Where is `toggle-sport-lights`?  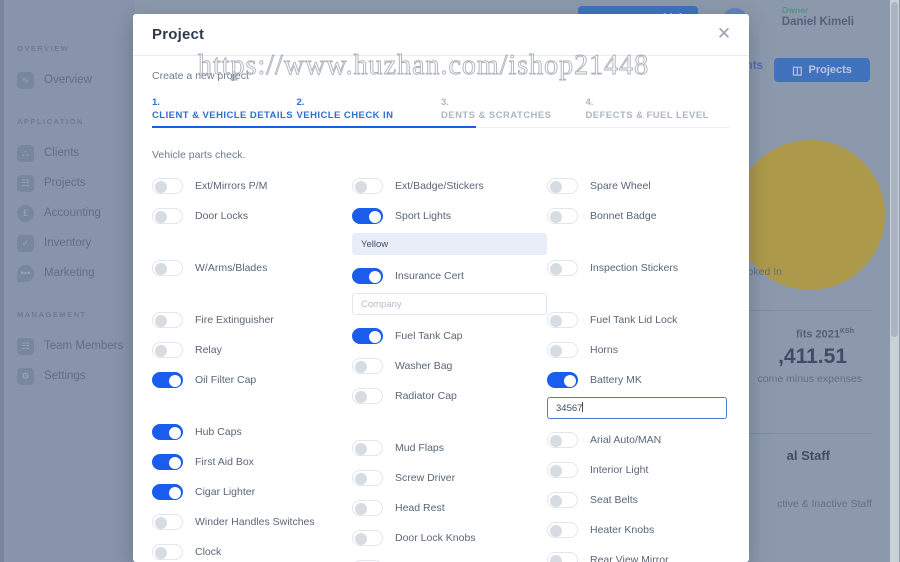
toggle-sport-lights is located at coordinates (367, 216).